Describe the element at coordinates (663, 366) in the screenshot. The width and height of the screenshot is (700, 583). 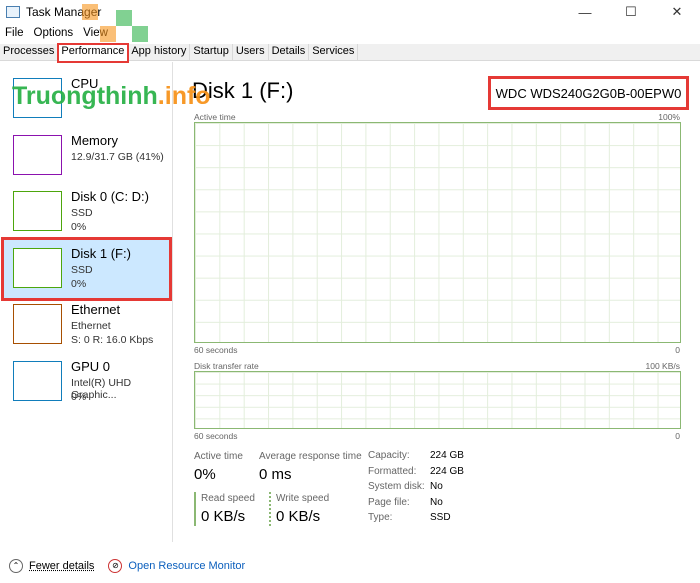
I see `graph2-max: 100 KB/s` at that location.